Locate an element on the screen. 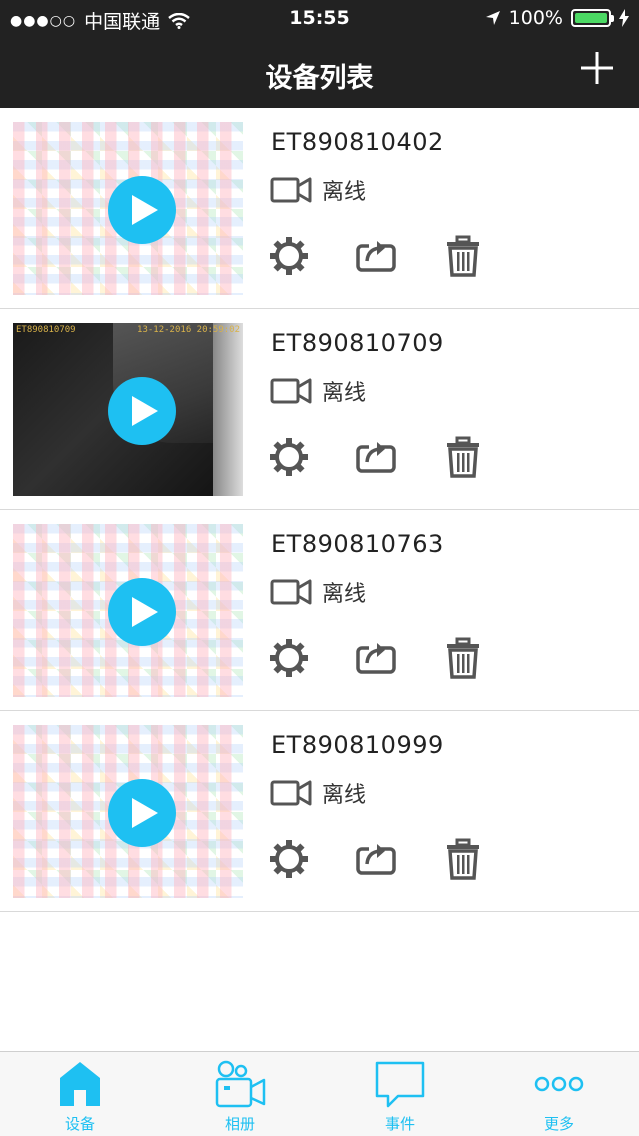 The image size is (639, 1136). camera-timestamp-date: 13-12-2016 20:59:02 is located at coordinates (188, 330).